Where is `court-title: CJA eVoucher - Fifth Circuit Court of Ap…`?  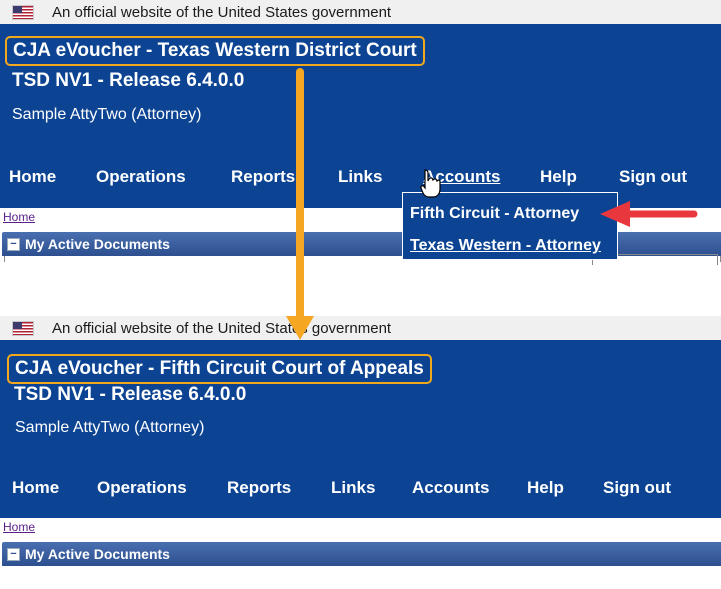
court-title: CJA eVoucher - Fifth Circuit Court of Ap… is located at coordinates (219, 369).